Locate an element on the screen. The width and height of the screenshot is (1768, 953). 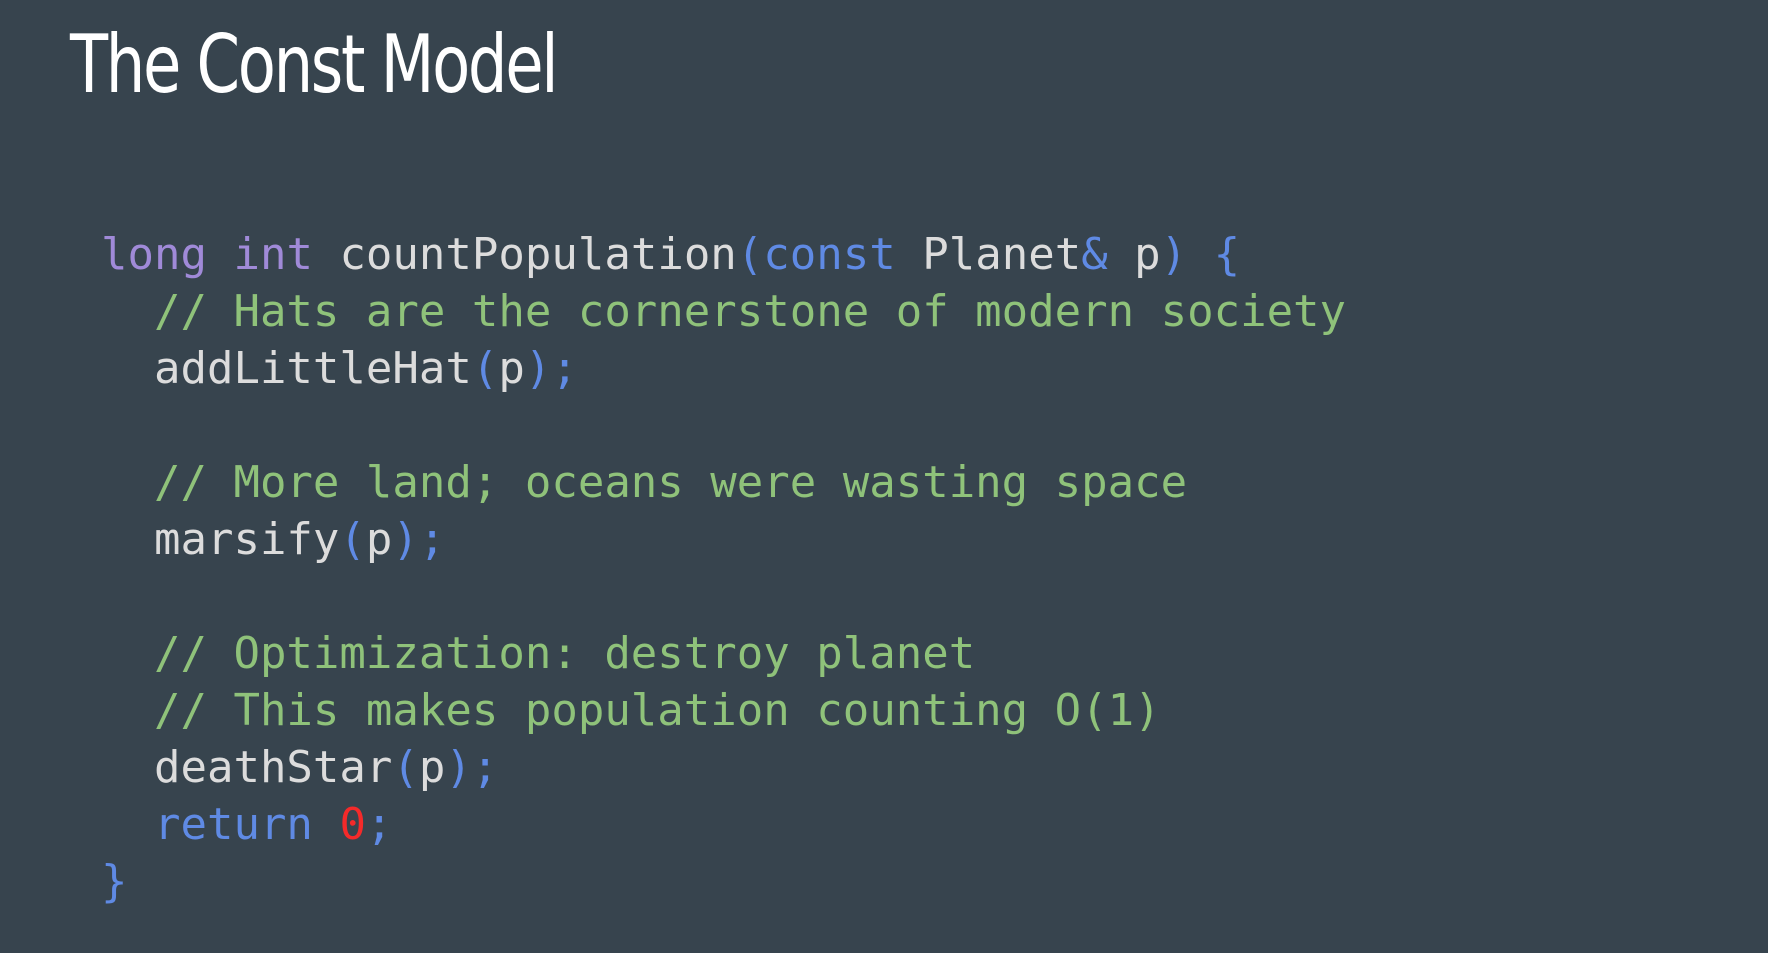
code-line: // More land; oceans were wasting space is located at coordinates (723, 482).